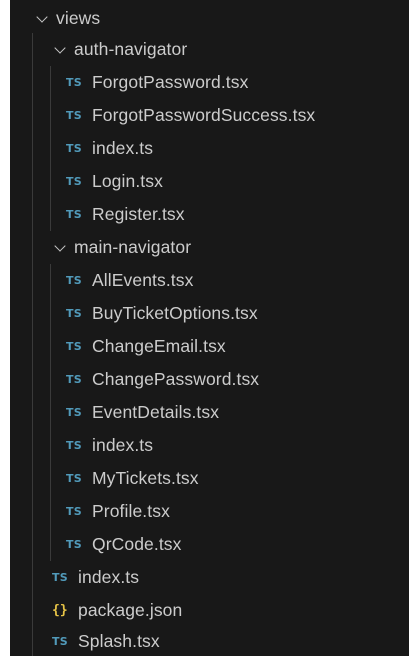  I want to click on file-label: package.json, so click(130, 610).